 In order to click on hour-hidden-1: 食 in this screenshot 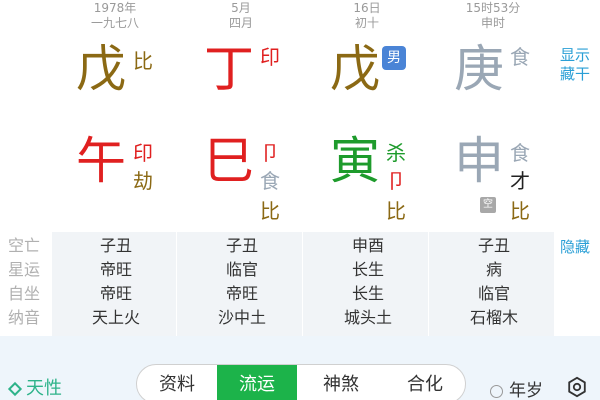, I will do `click(520, 153)`.